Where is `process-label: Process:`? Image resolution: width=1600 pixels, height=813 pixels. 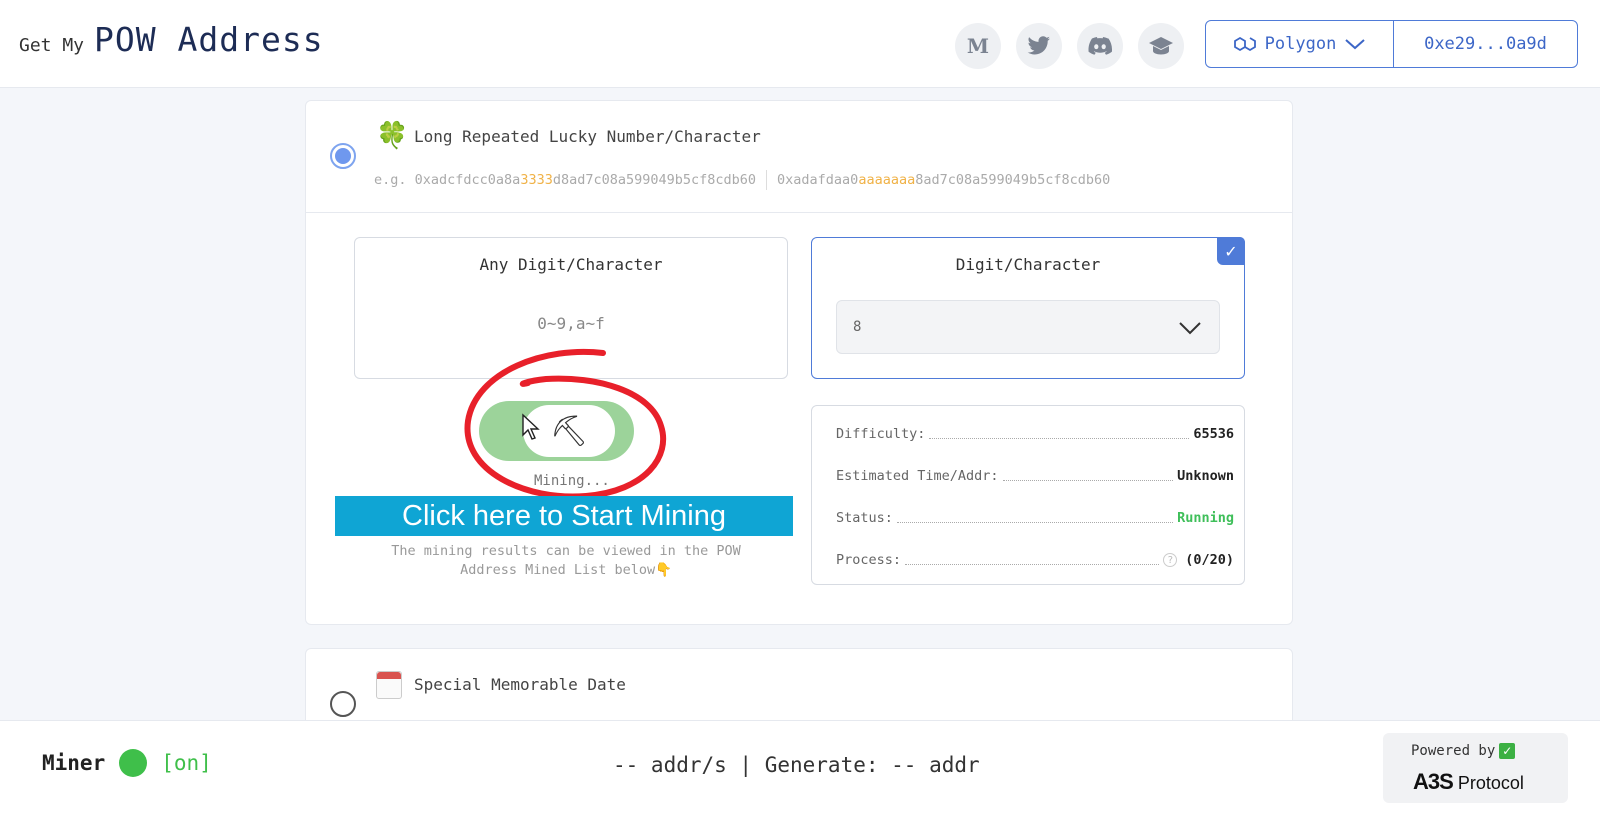
process-label: Process: is located at coordinates (869, 560).